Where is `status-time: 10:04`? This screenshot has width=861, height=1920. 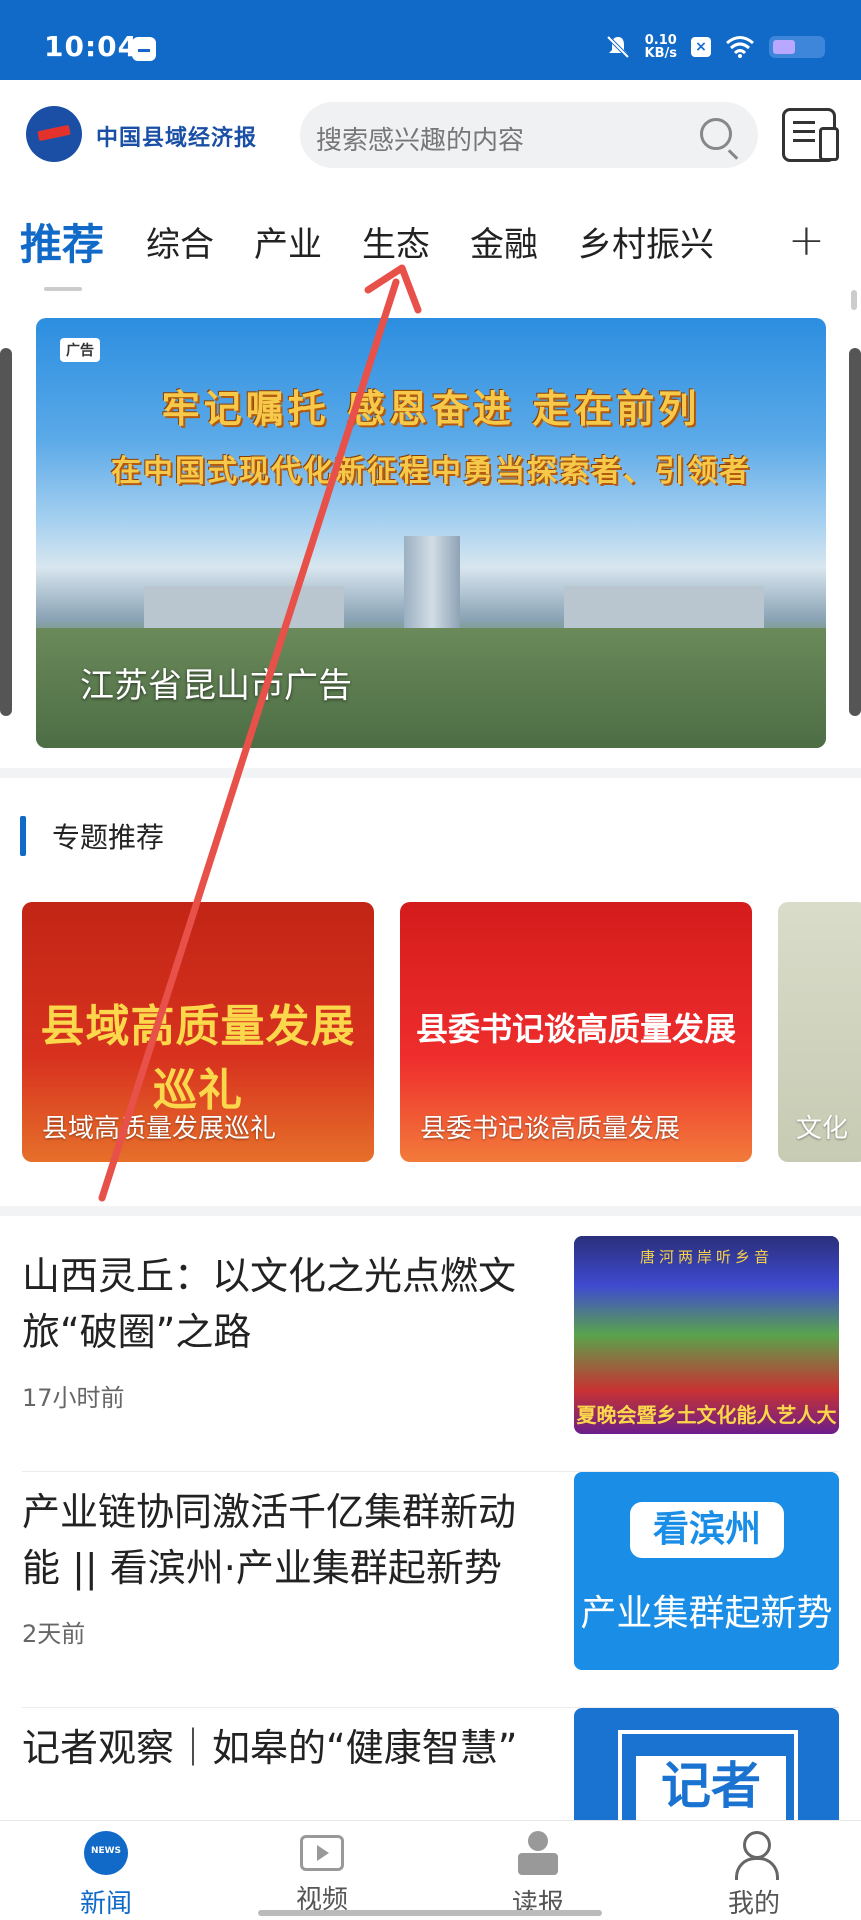
status-time: 10:04 is located at coordinates (91, 46).